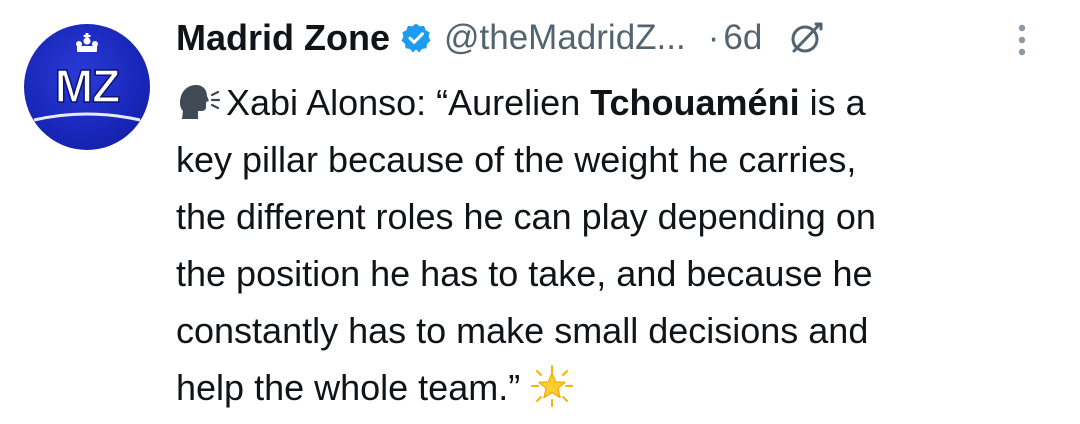 The width and height of the screenshot is (1080, 424). Describe the element at coordinates (832, 102) in the screenshot. I see `tweet-line-1-suffix: is a` at that location.